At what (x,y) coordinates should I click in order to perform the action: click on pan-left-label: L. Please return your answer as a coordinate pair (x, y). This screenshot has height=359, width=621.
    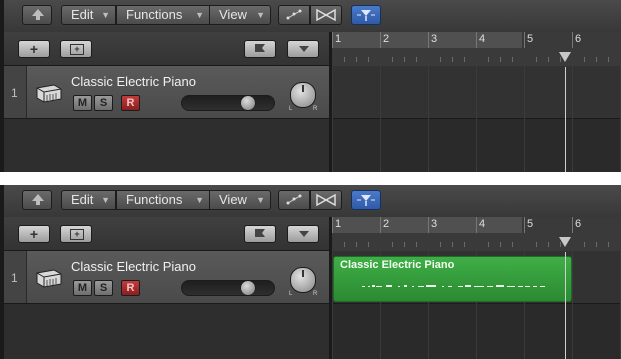
    Looking at the image, I should click on (291, 294).